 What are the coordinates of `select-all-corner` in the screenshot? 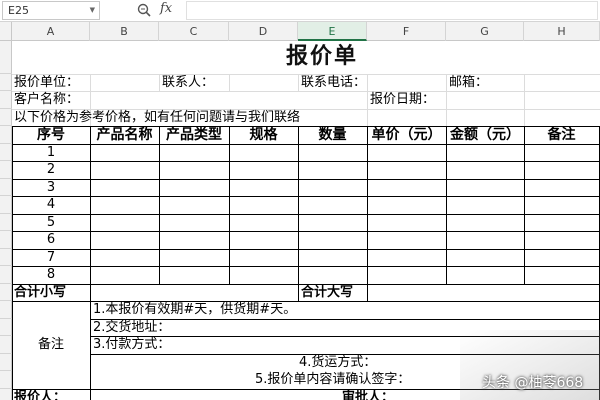 It's located at (6, 31).